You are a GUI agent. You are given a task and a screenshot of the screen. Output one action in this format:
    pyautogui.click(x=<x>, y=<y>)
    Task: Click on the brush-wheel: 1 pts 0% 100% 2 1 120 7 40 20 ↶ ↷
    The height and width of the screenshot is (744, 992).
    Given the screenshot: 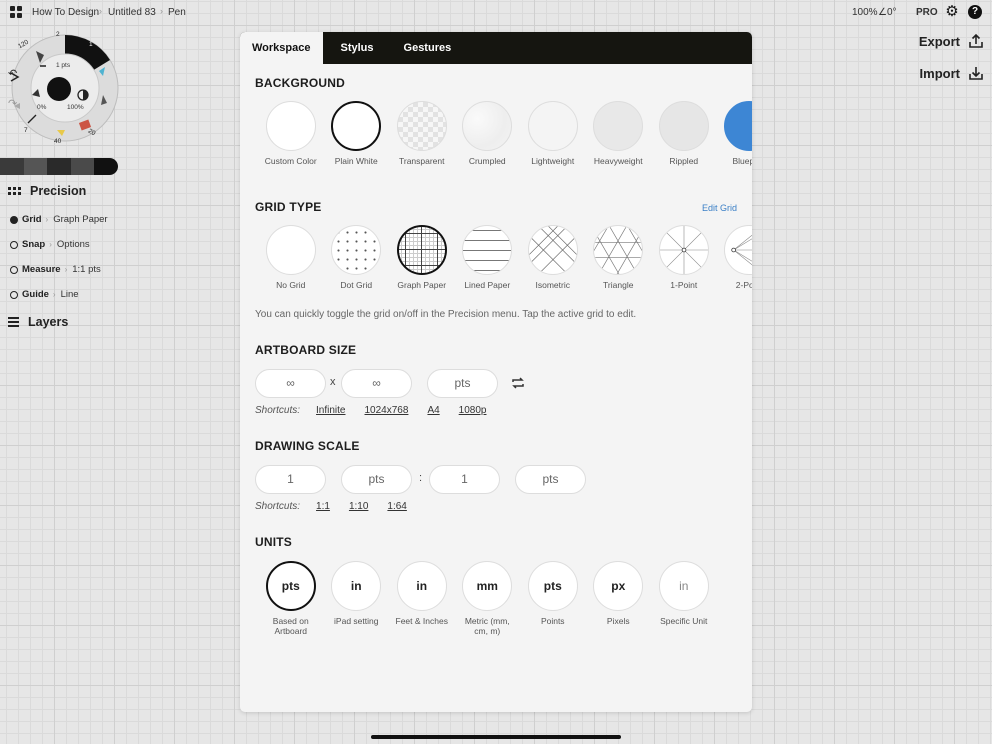 What is the action you would take?
    pyautogui.click(x=64, y=88)
    